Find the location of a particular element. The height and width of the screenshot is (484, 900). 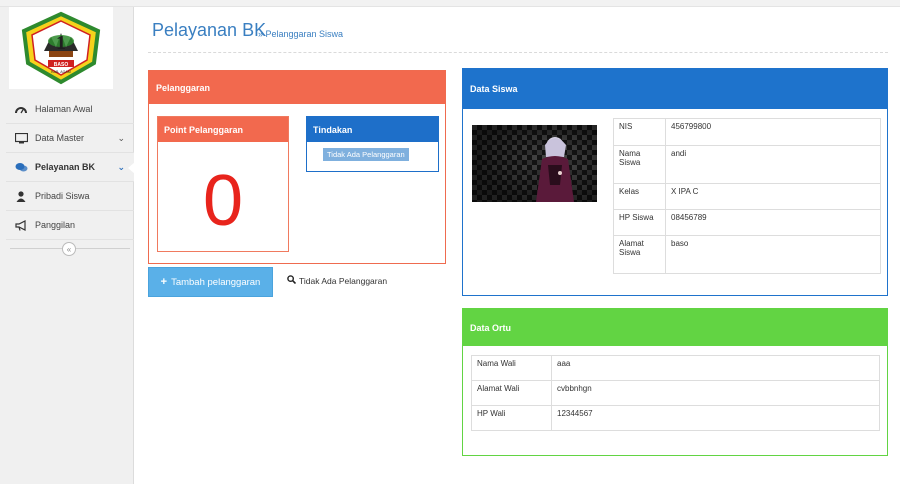

alamat-siswa-label: Alamat Siswa is located at coordinates (639, 254).